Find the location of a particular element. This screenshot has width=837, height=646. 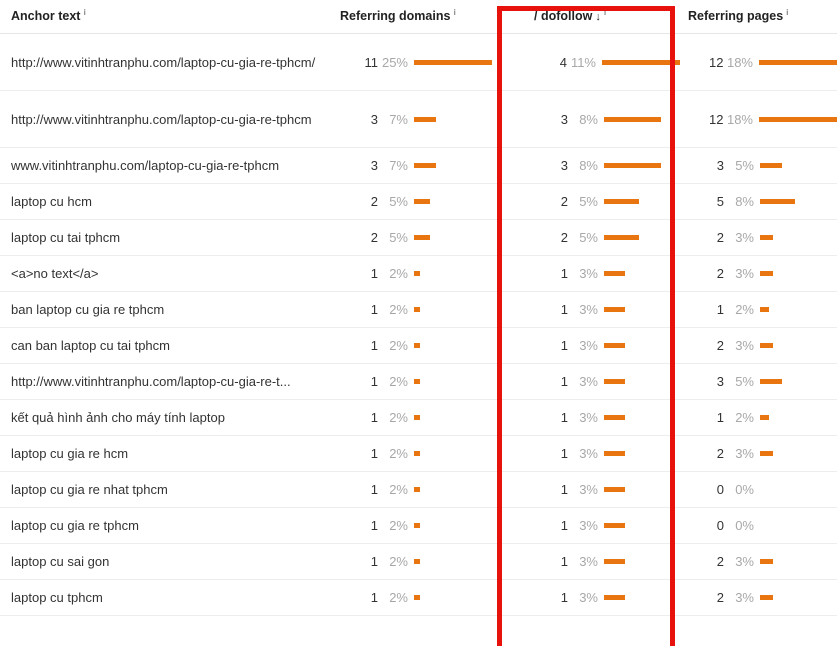

table-row: laptop cu hcm 2 5% 2 5% 5 8% is located at coordinates (418, 202).